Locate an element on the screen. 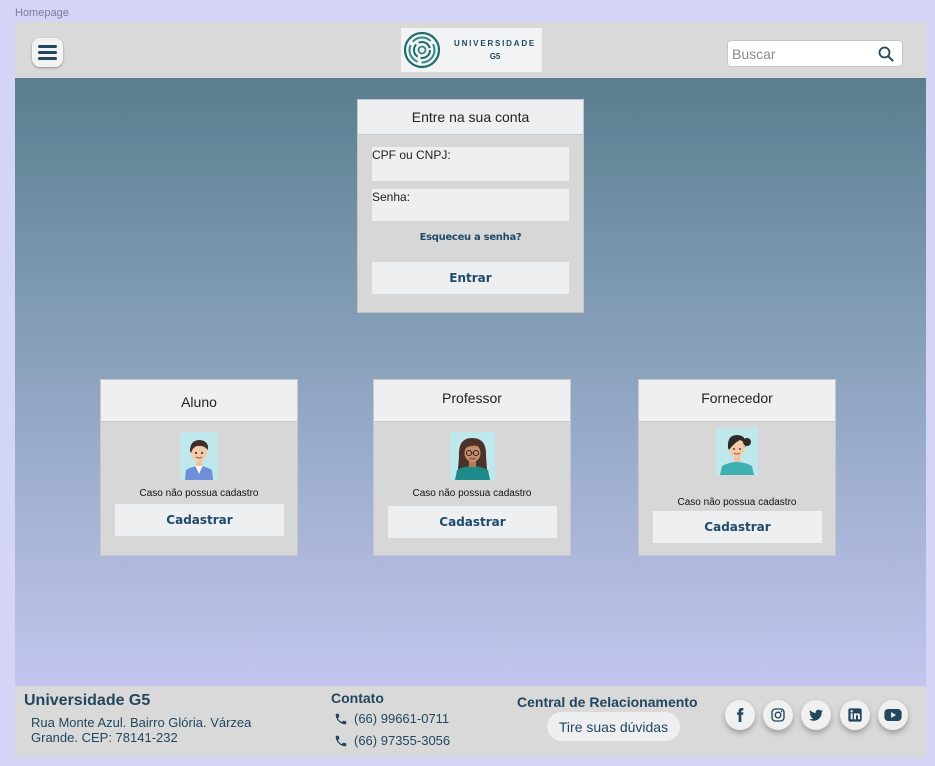  login-panel: Entre na sua conta CPF ou CNPJ: Senha is located at coordinates (470, 206).